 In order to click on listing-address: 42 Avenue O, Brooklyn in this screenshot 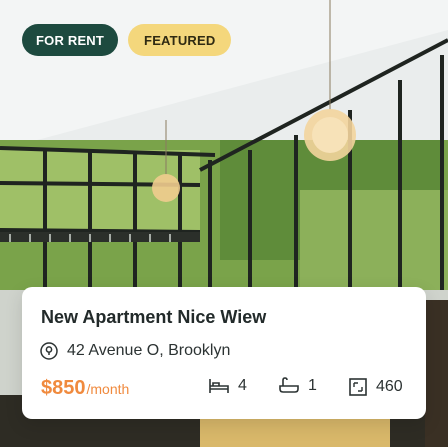, I will do `click(134, 351)`.